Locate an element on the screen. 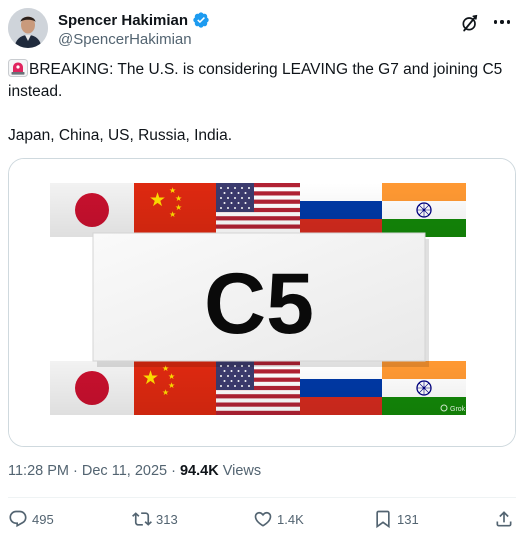 This screenshot has height=543, width=524. avatar is located at coordinates (28, 28).